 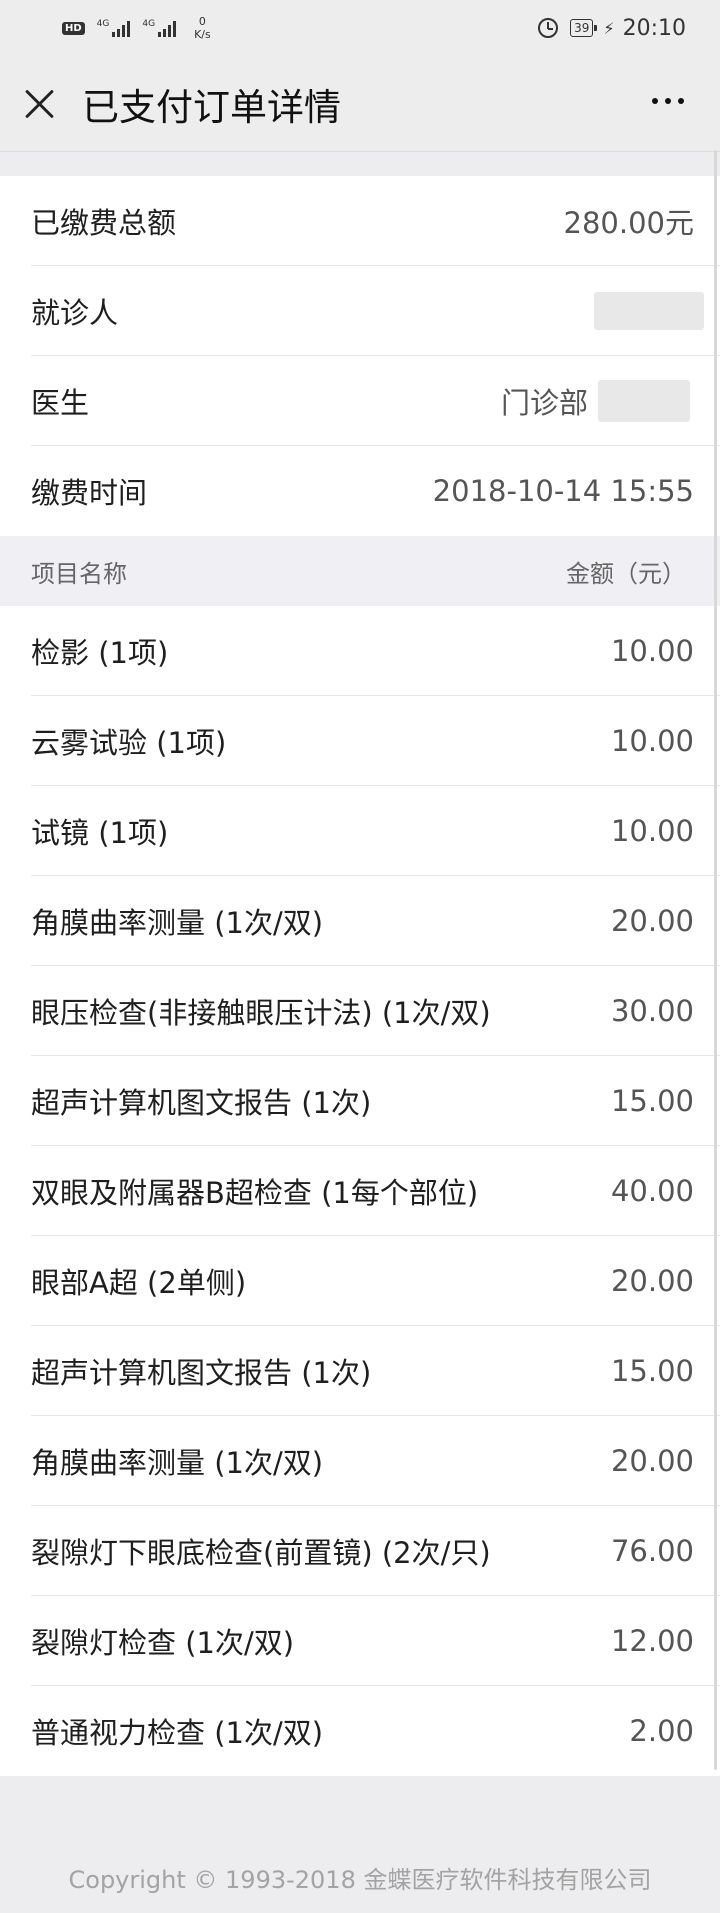 What do you see at coordinates (360, 571) in the screenshot?
I see `items-table-header: 项目名称 金额（元）` at bounding box center [360, 571].